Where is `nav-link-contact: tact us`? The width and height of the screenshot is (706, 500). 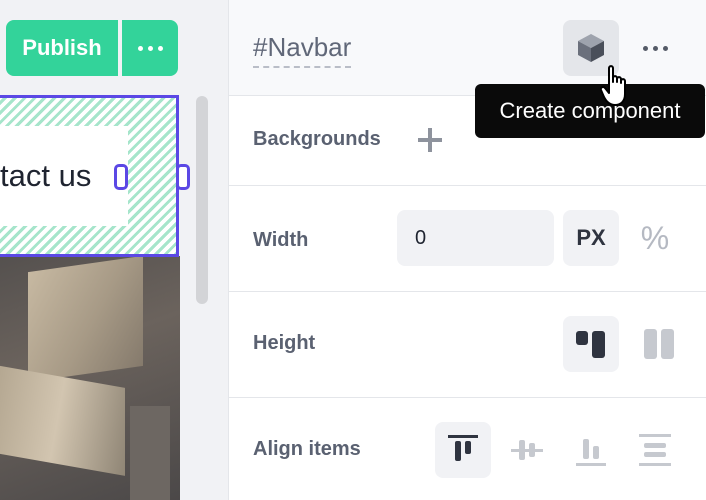 nav-link-contact: tact us is located at coordinates (64, 176).